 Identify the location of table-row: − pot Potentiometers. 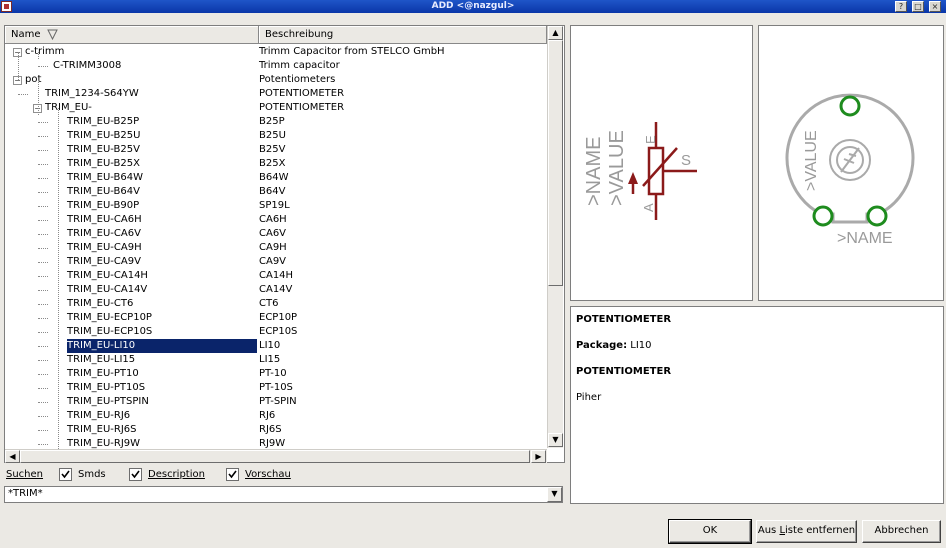
(276, 80).